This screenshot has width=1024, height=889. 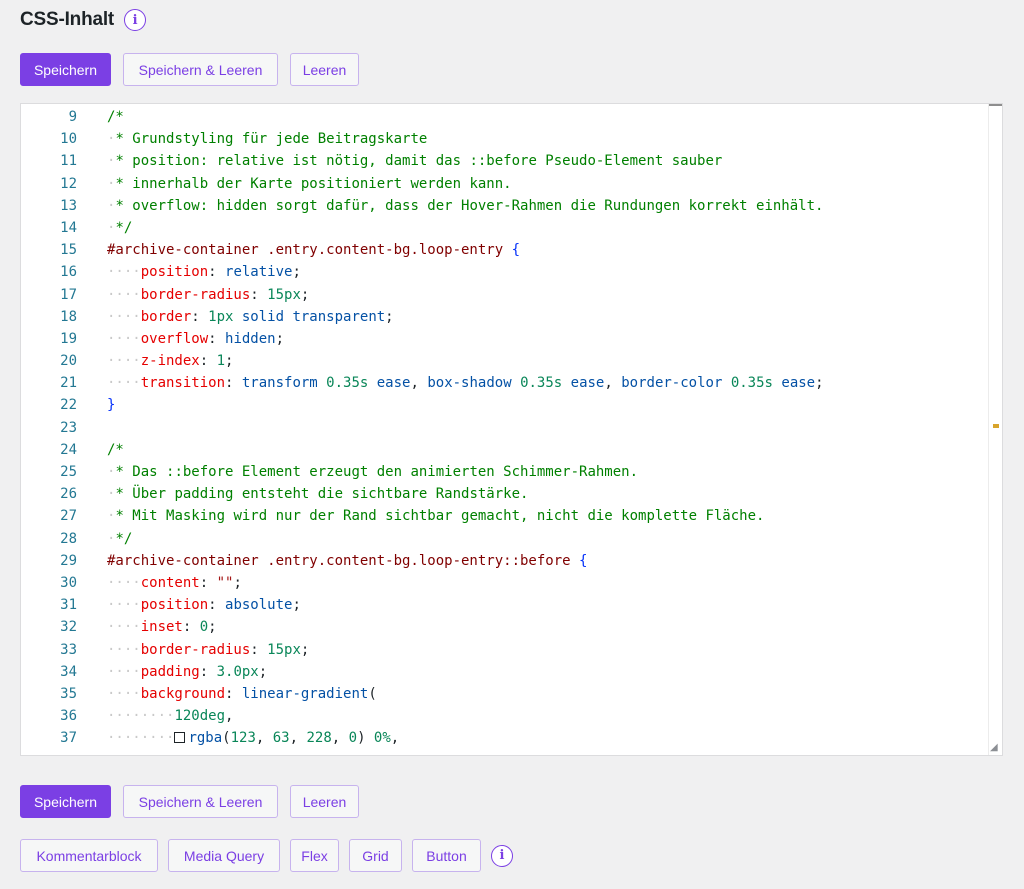 What do you see at coordinates (504, 672) in the screenshot?
I see `code-line: 34 ····padding: 3.0px;` at bounding box center [504, 672].